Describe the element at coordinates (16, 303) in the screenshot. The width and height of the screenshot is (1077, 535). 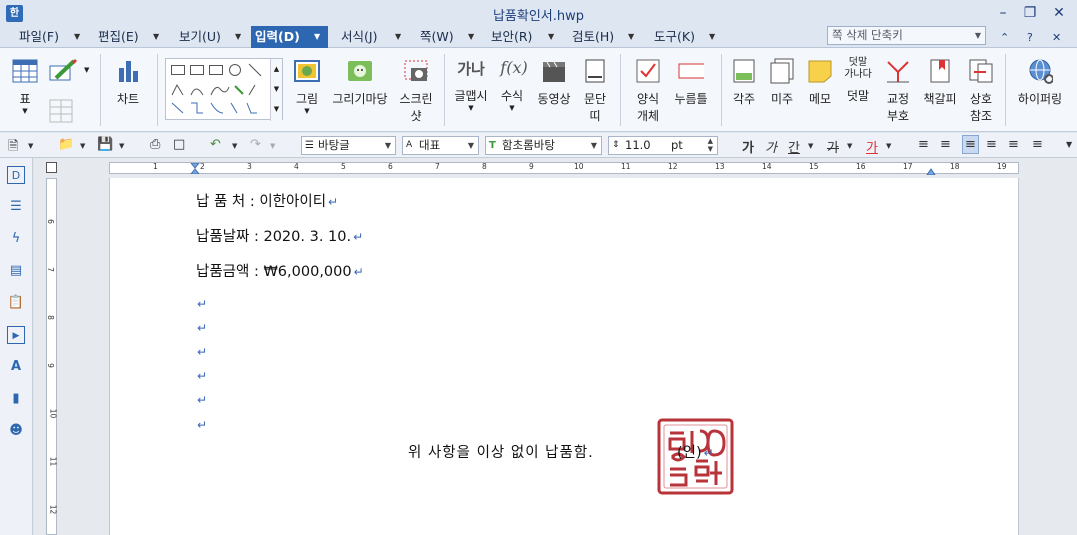
I see `clipboard-icon: 📋` at that location.